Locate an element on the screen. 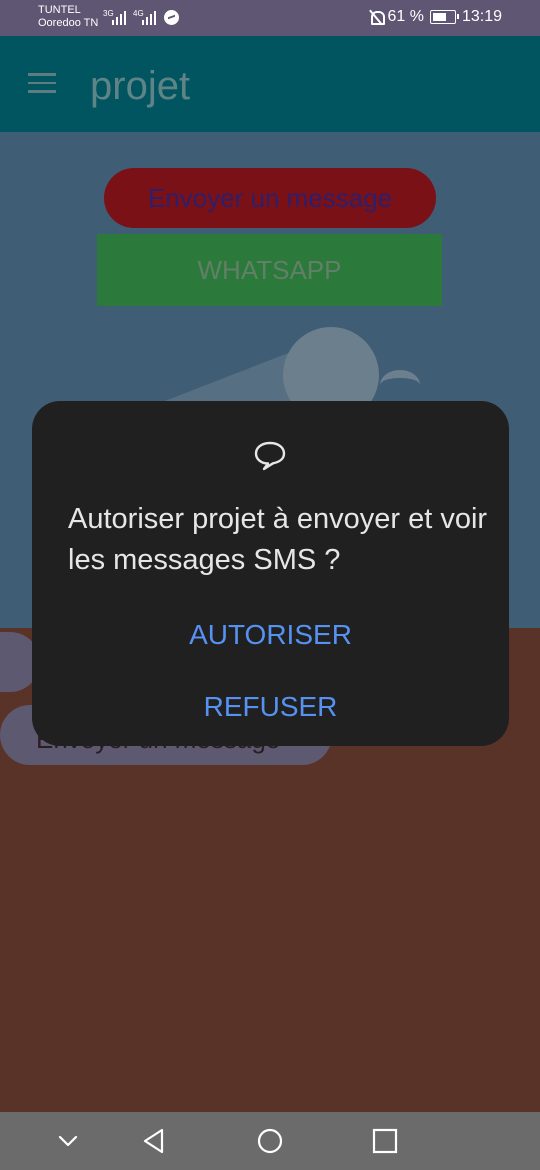  status-right: 61 % 13:19 is located at coordinates (435, 17).